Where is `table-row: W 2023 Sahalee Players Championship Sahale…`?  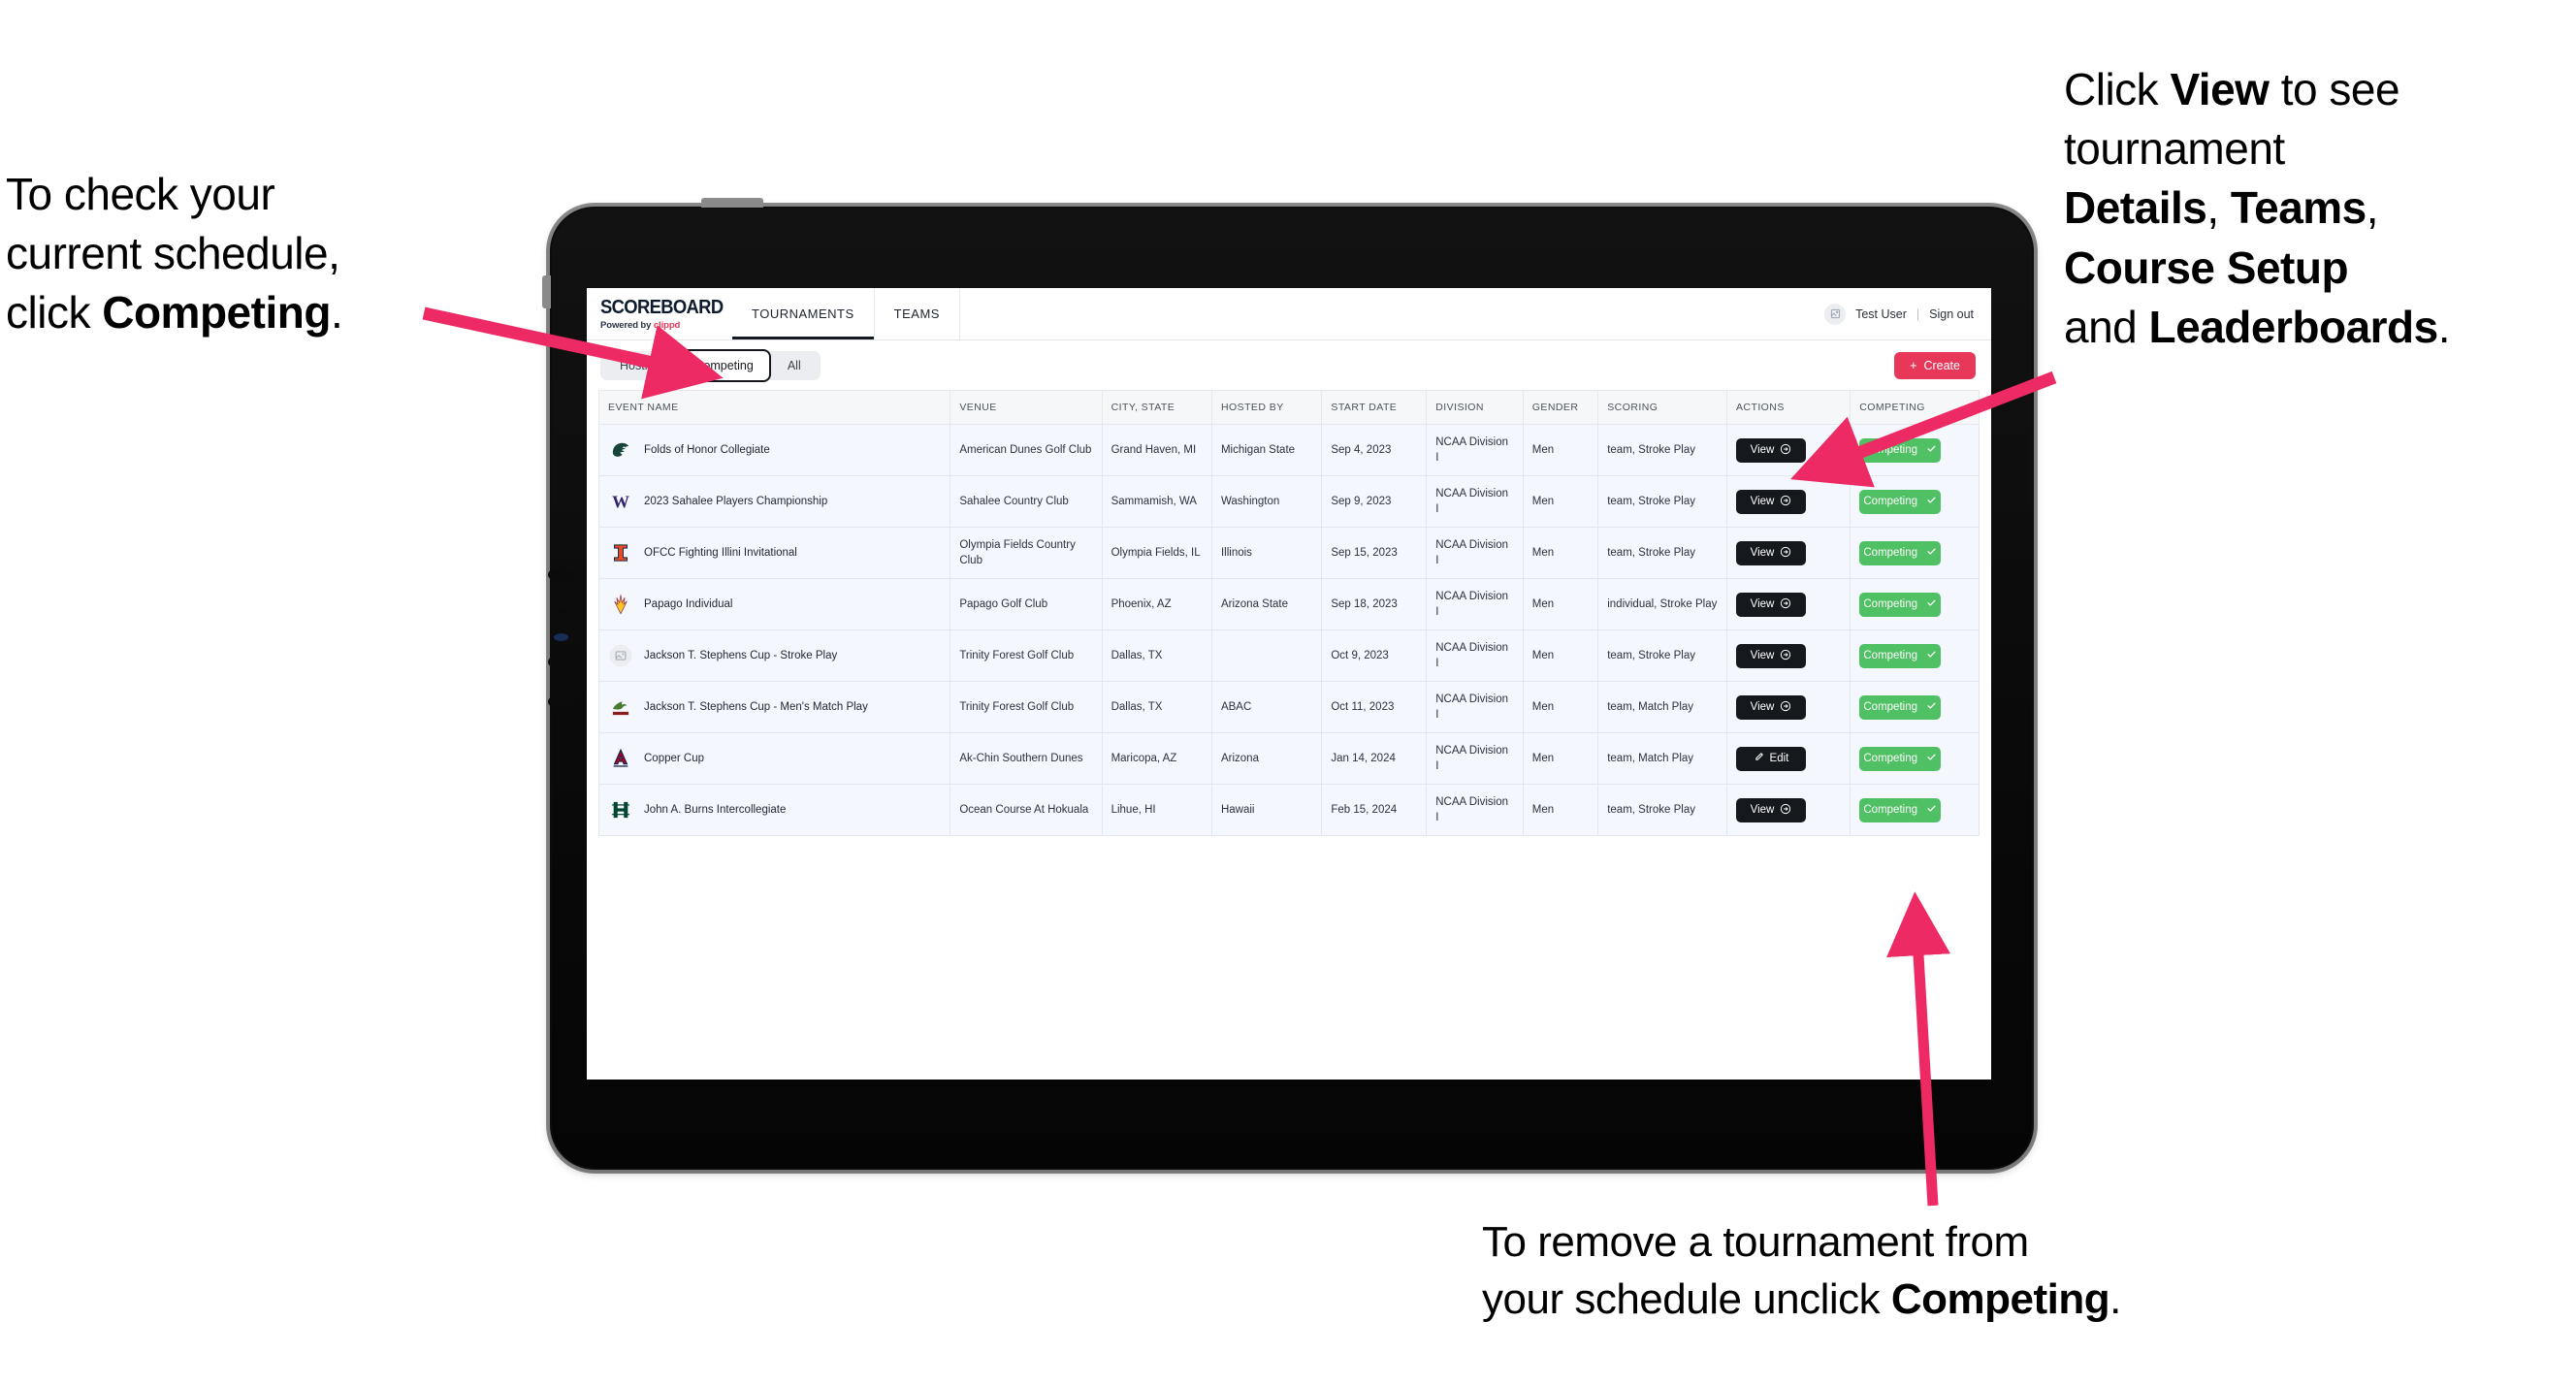
table-row: W 2023 Sahalee Players Championship Sahale… is located at coordinates (1288, 501).